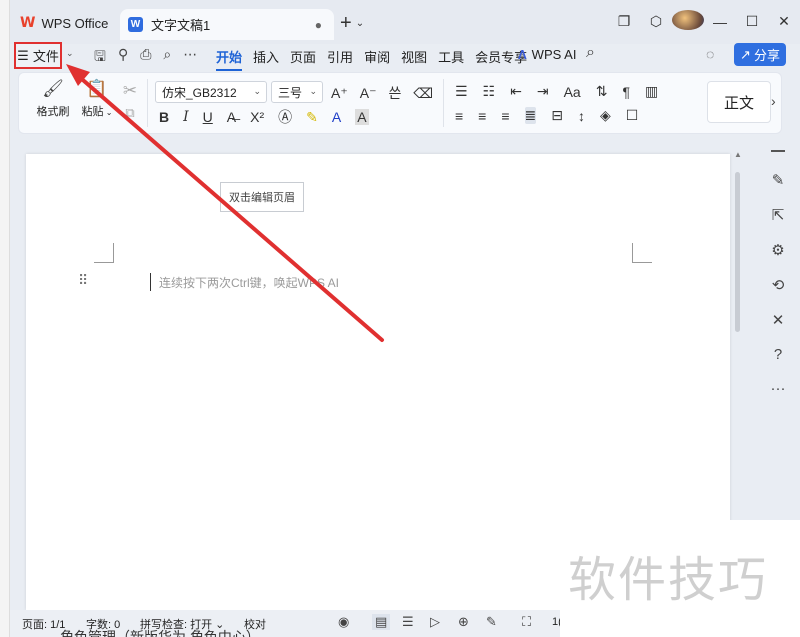  Describe the element at coordinates (626, 92) in the screenshot. I see `show-marks-icon: ¶` at that location.